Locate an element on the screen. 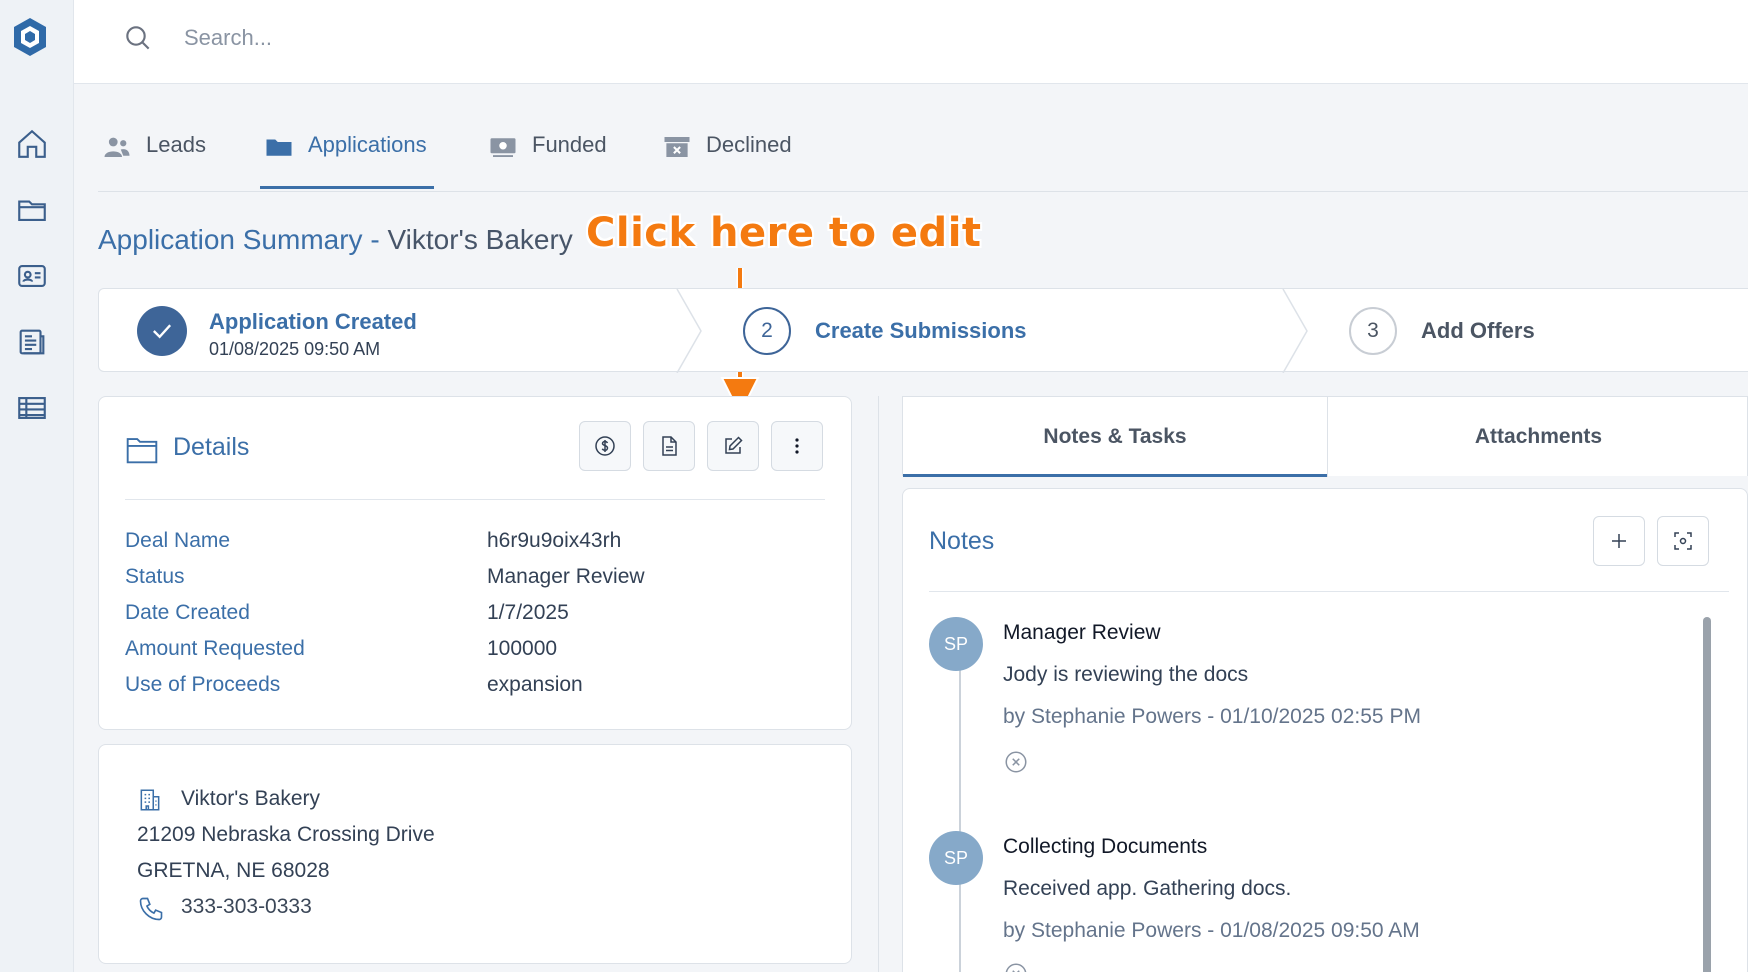 The height and width of the screenshot is (972, 1748). nav-home-icon is located at coordinates (32, 144).